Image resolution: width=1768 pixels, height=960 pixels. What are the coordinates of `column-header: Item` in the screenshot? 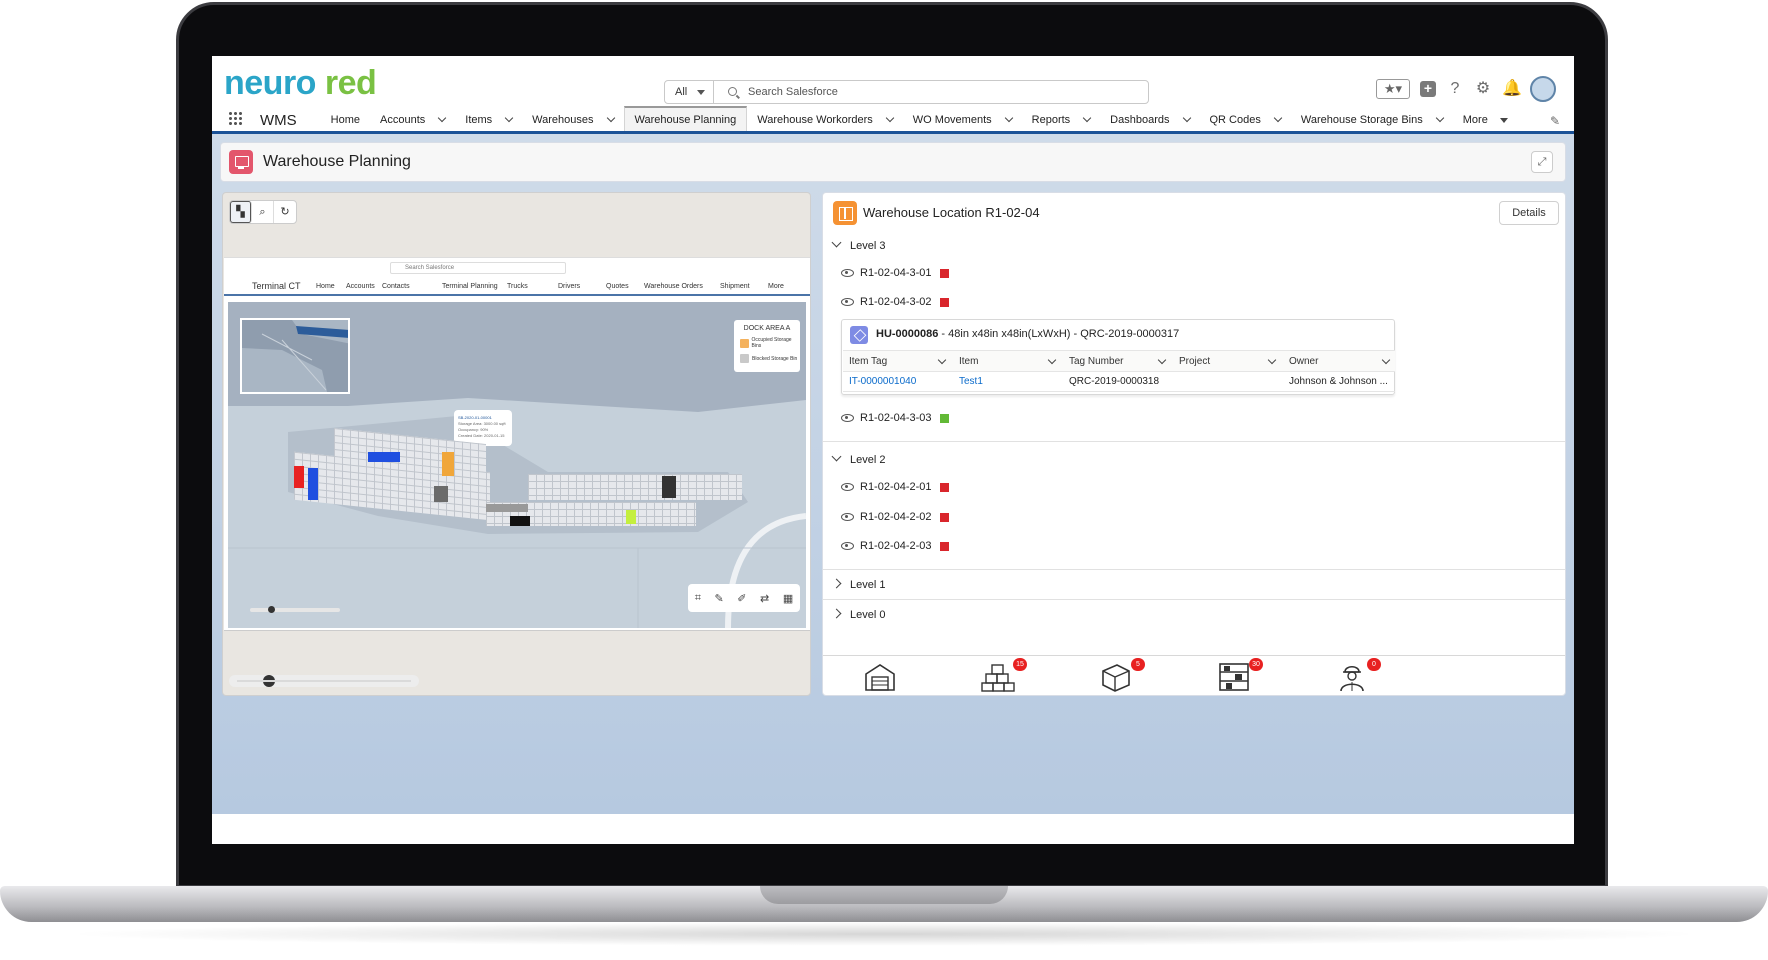 It's located at (968, 361).